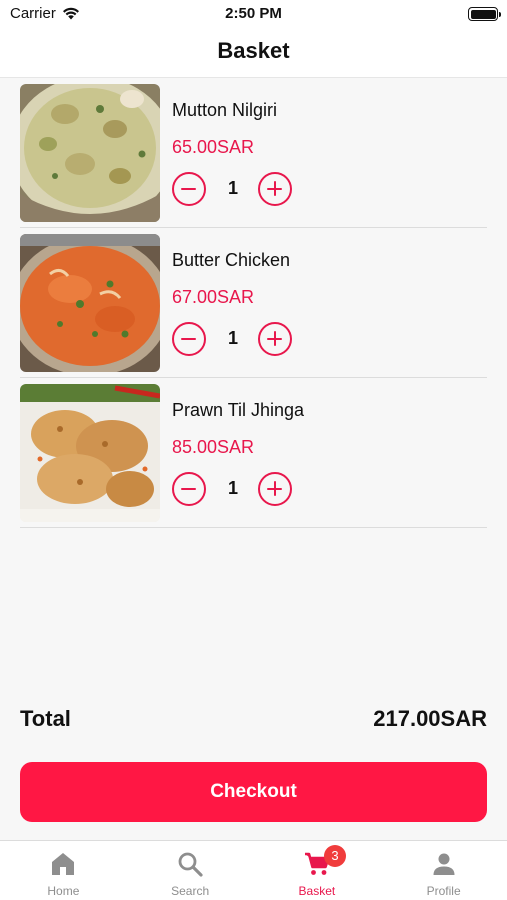  I want to click on item-price: 67.00SAR, so click(213, 297).